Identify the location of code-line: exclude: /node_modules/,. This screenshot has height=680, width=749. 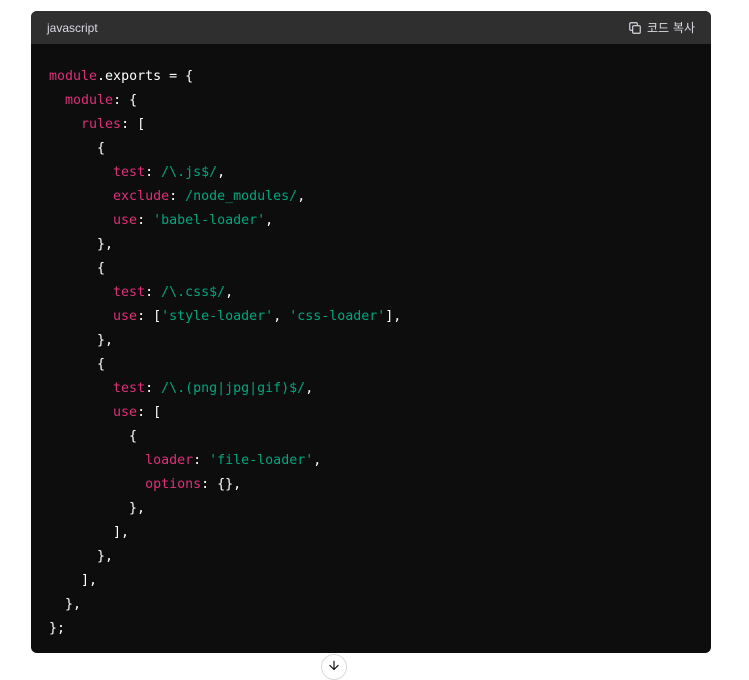
(177, 196).